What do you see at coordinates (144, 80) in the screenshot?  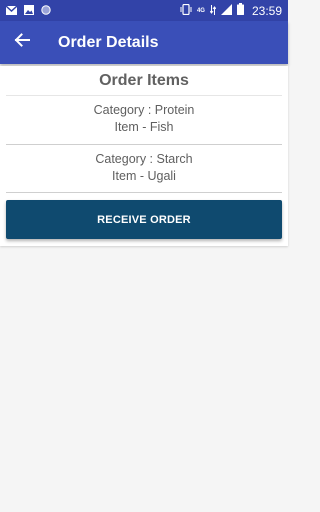 I see `order-items-title: Order Items` at bounding box center [144, 80].